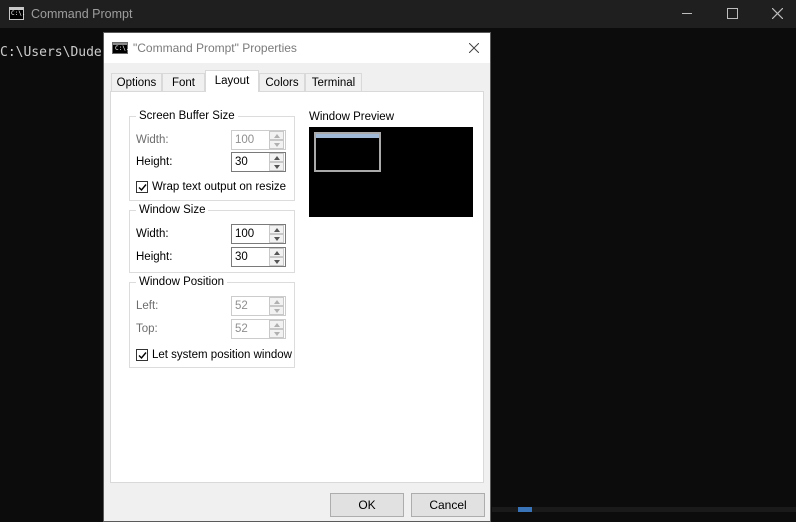 The height and width of the screenshot is (522, 796). I want to click on cancel-button: Cancel, so click(448, 505).